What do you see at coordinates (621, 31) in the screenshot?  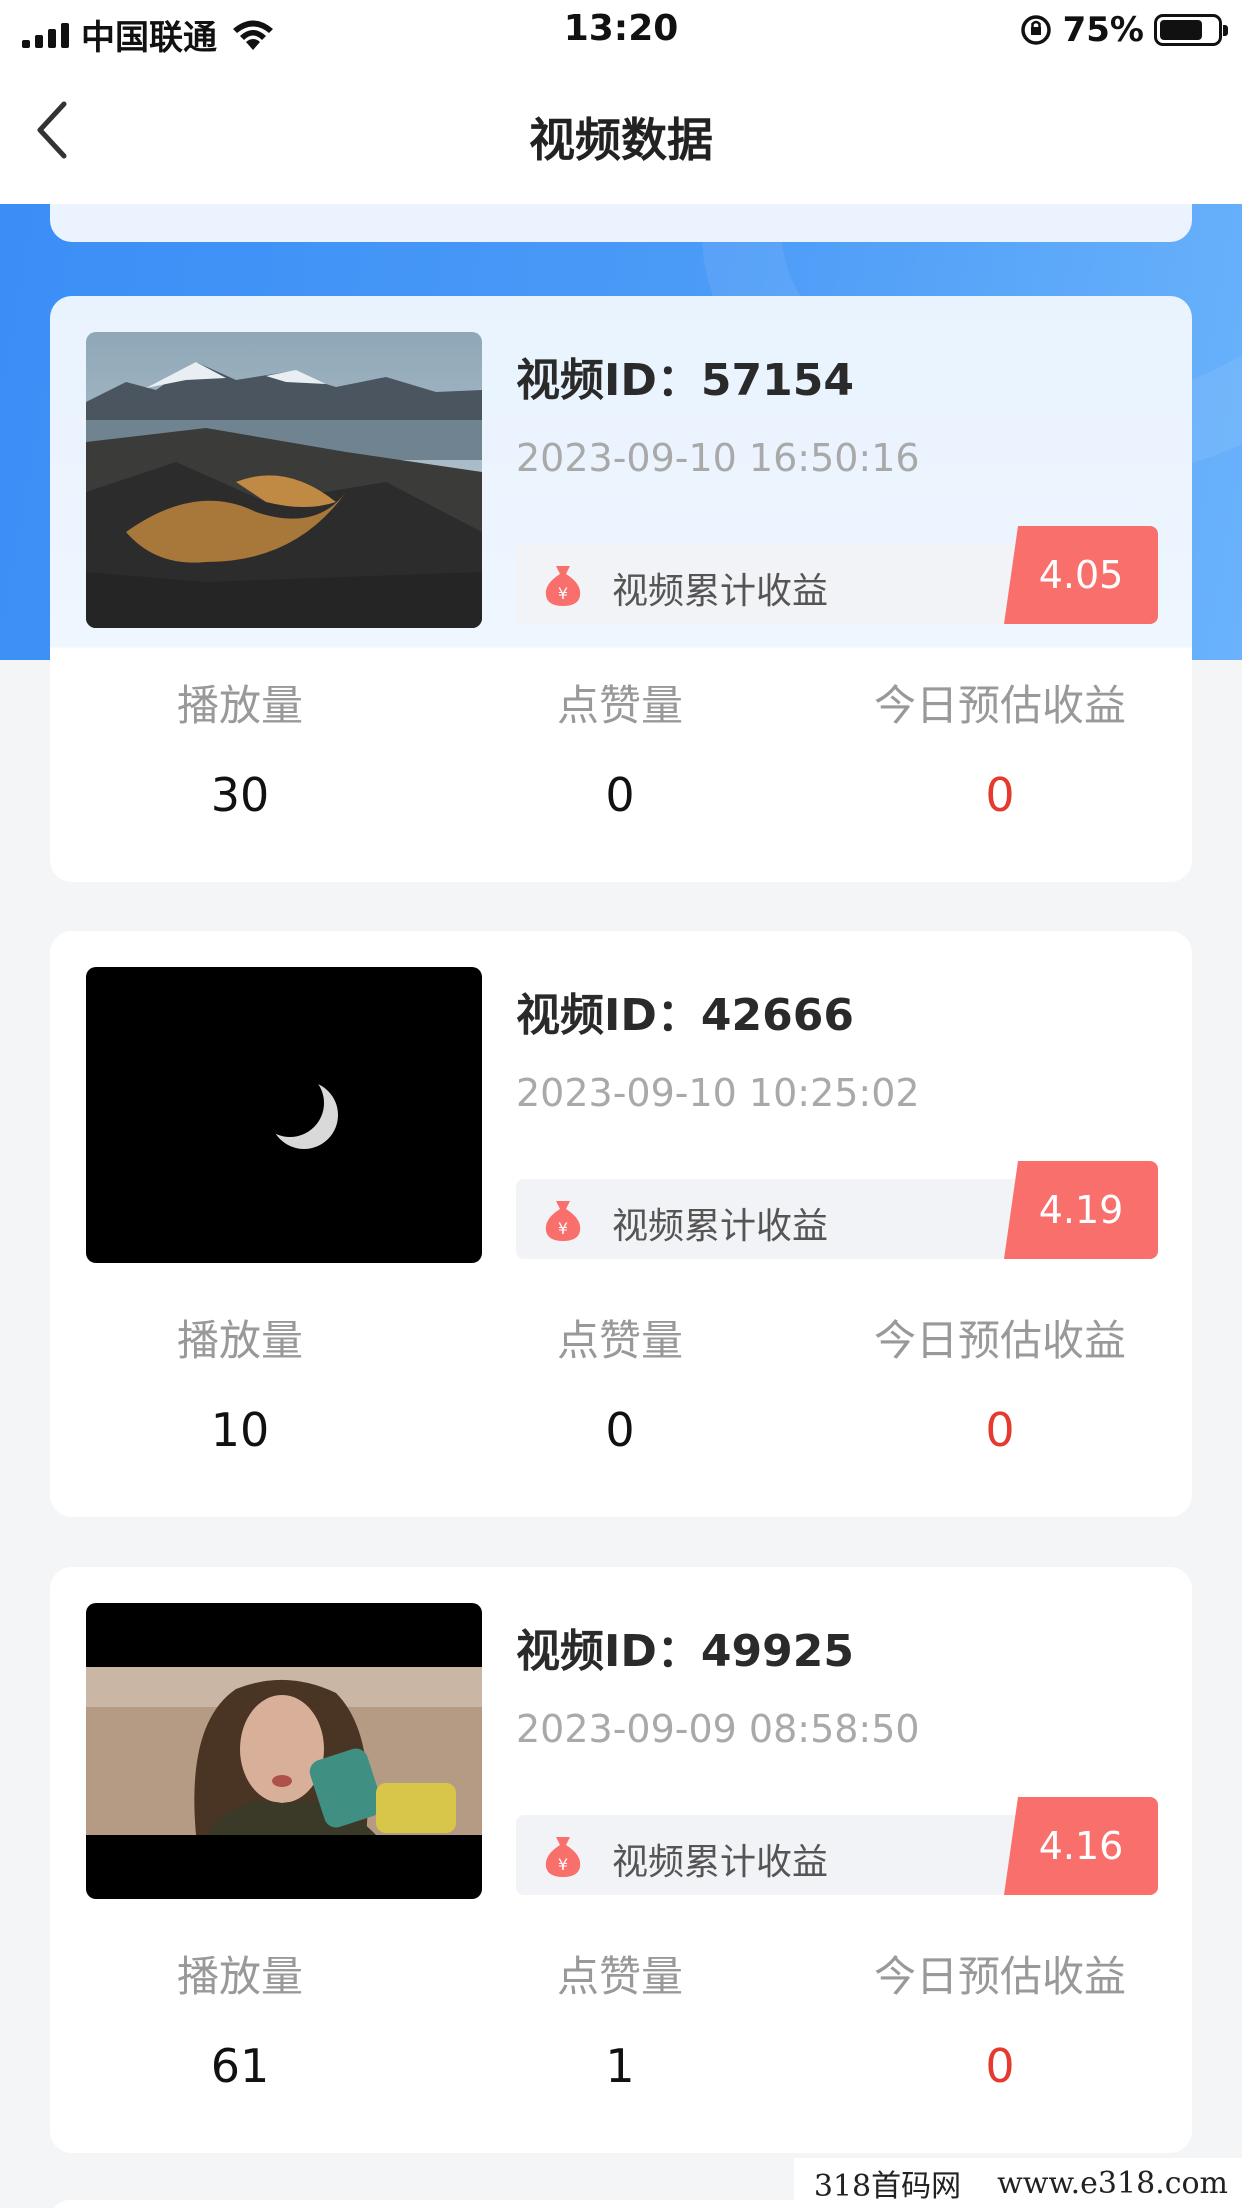 I see `status-bar: 中国联通 13:20 75%` at bounding box center [621, 31].